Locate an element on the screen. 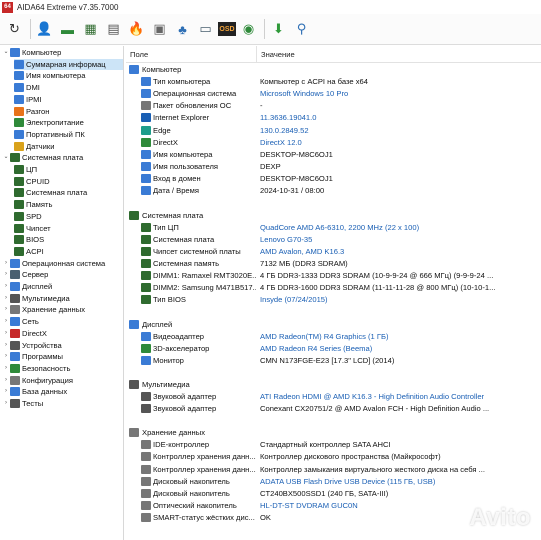  tree-item: › Сервер is located at coordinates (62, 274).